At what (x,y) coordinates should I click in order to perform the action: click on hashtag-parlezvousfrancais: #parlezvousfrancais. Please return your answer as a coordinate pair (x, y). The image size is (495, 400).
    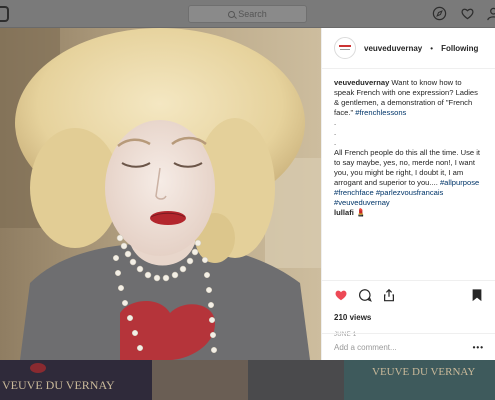
    Looking at the image, I should click on (410, 192).